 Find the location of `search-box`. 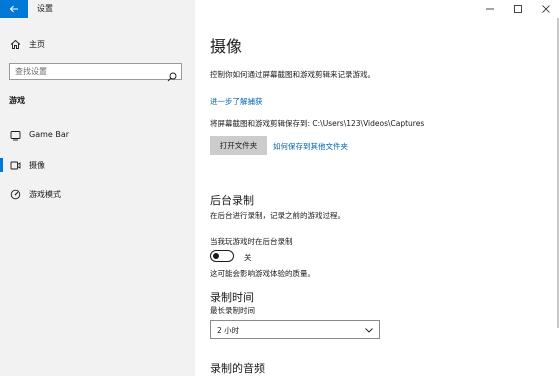

search-box is located at coordinates (95, 72).